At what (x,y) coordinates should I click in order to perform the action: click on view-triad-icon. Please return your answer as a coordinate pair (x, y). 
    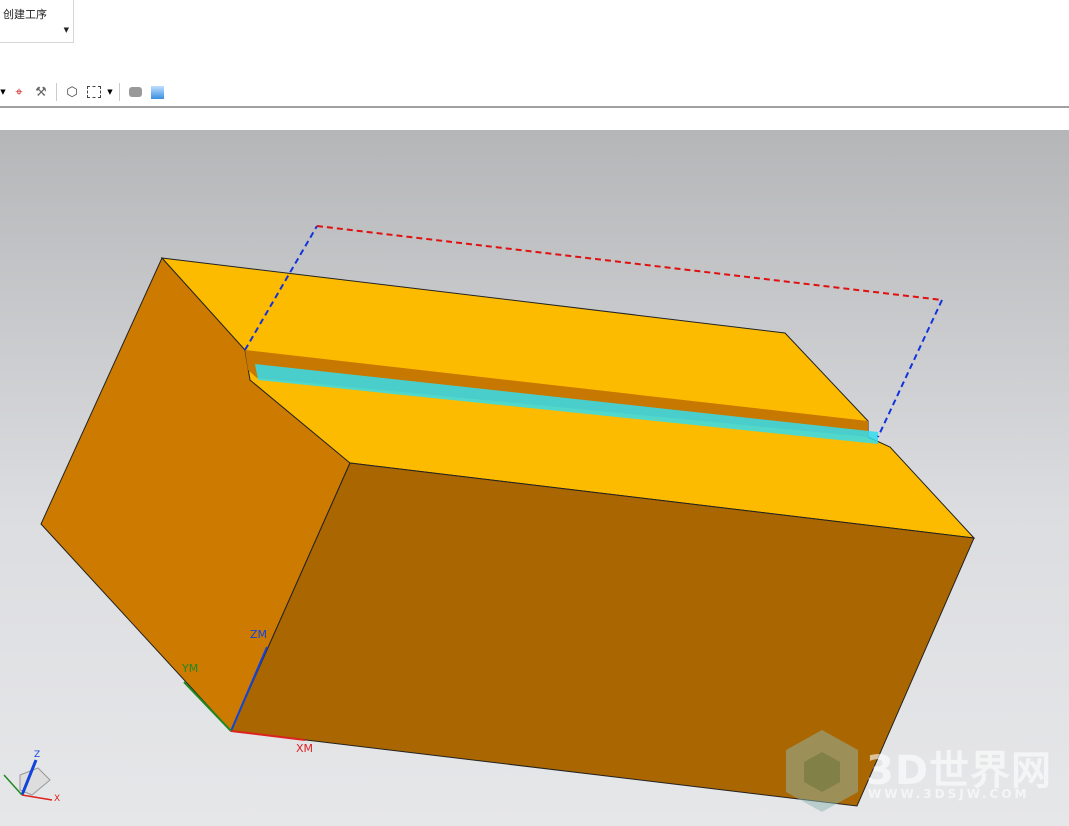
    Looking at the image, I should click on (28, 780).